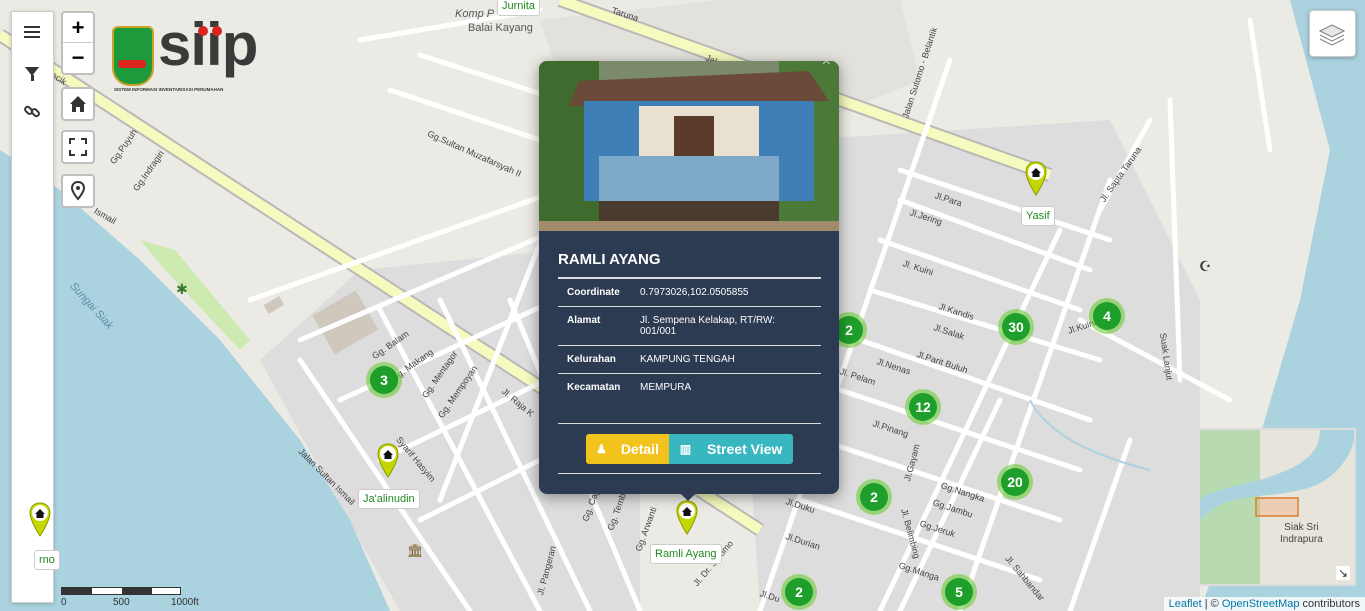 This screenshot has height=611, width=1365. I want to click on location-icon, so click(78, 190).